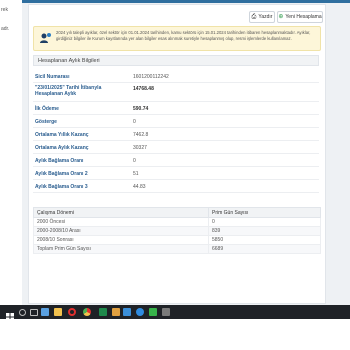 Image resolution: width=350 pixels, height=350 pixels. Describe the element at coordinates (264, 222) in the screenshot. I see `table-cell: 0` at that location.